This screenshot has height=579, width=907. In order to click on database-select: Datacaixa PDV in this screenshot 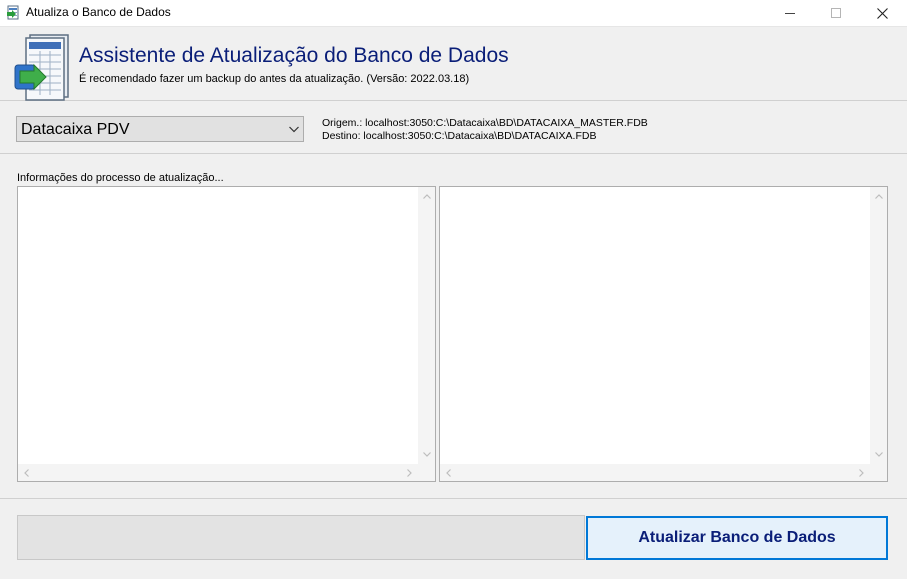, I will do `click(160, 129)`.